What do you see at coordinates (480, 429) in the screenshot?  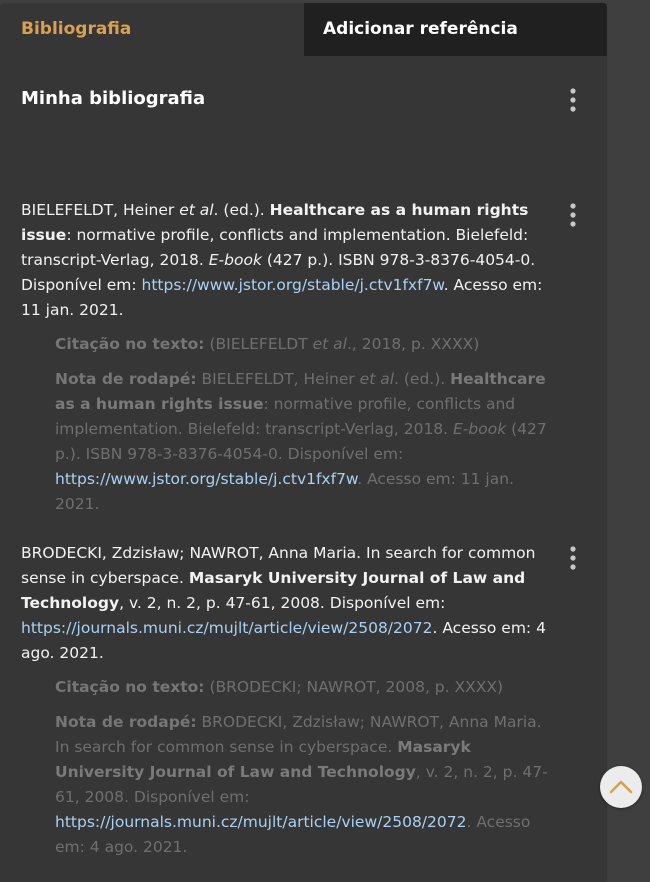 I see `footnote-ebook: E-book` at bounding box center [480, 429].